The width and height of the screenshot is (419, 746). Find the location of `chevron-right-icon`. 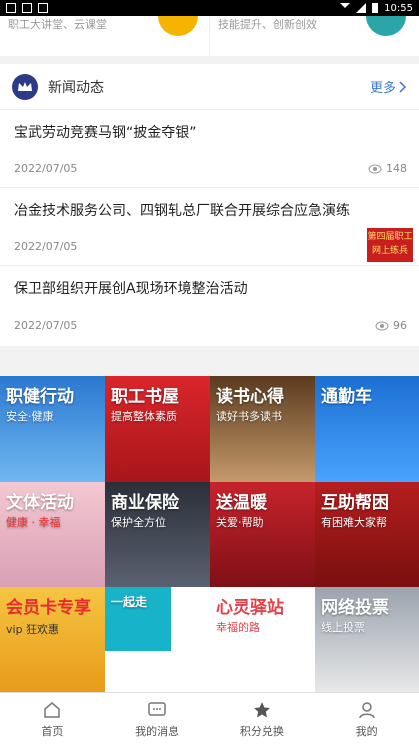

chevron-right-icon is located at coordinates (403, 86).